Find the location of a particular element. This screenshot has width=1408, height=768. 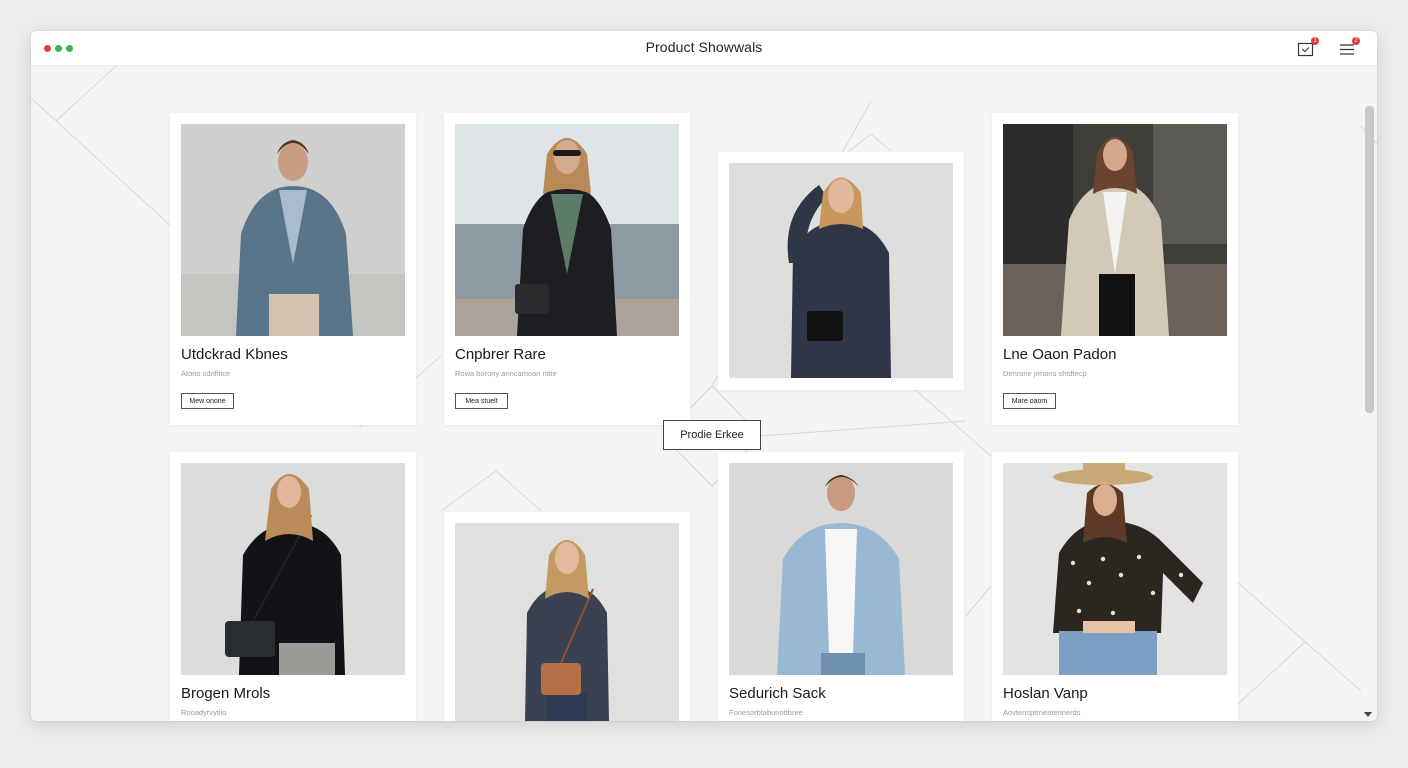

notification-badge: 1 is located at coordinates (1315, 41).